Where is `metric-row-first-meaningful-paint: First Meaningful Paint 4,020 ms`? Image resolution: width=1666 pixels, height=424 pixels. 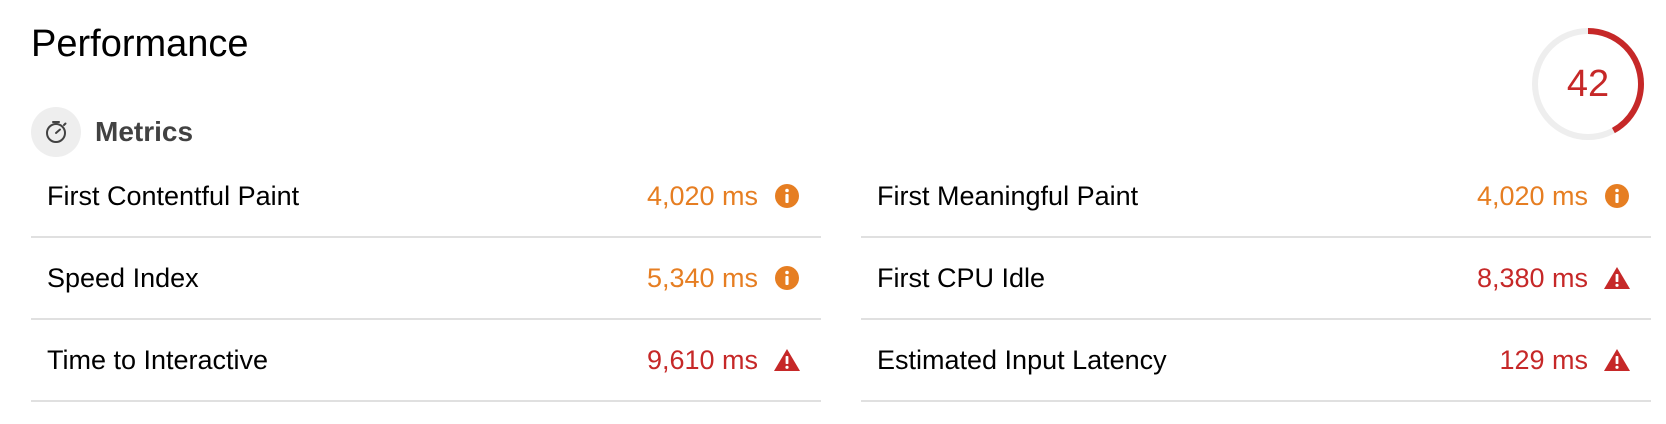
metric-row-first-meaningful-paint: First Meaningful Paint 4,020 ms is located at coordinates (1256, 197).